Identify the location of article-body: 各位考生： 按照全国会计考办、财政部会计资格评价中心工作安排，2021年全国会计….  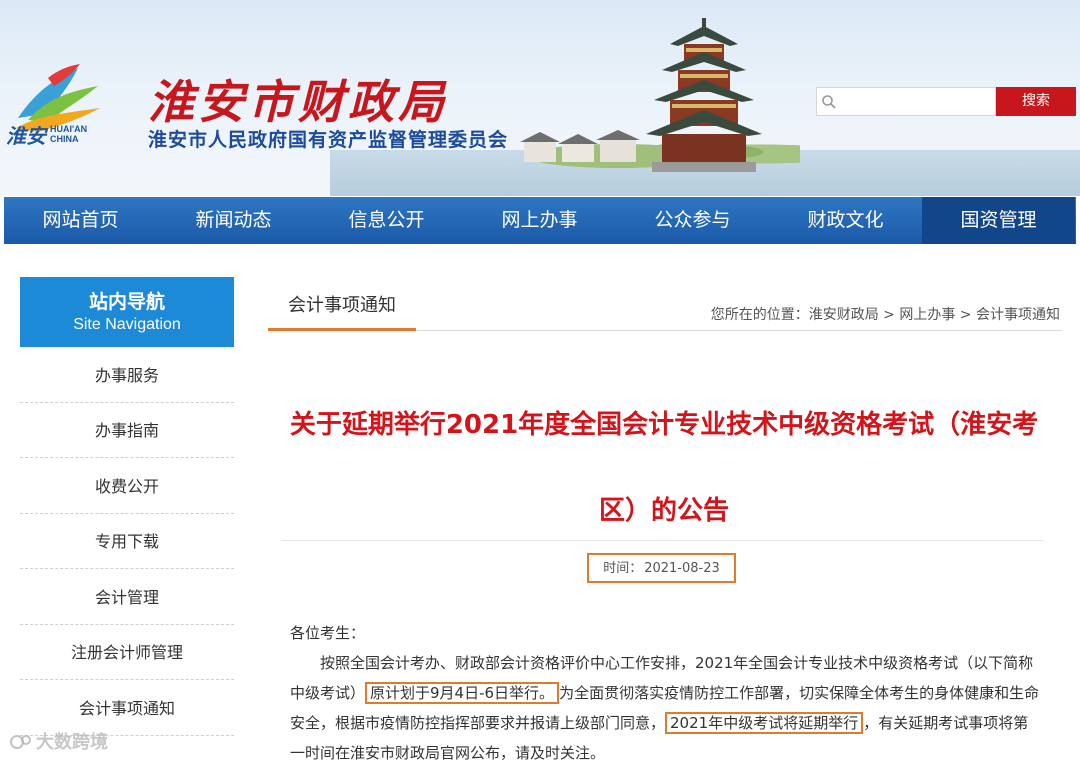
(665, 689).